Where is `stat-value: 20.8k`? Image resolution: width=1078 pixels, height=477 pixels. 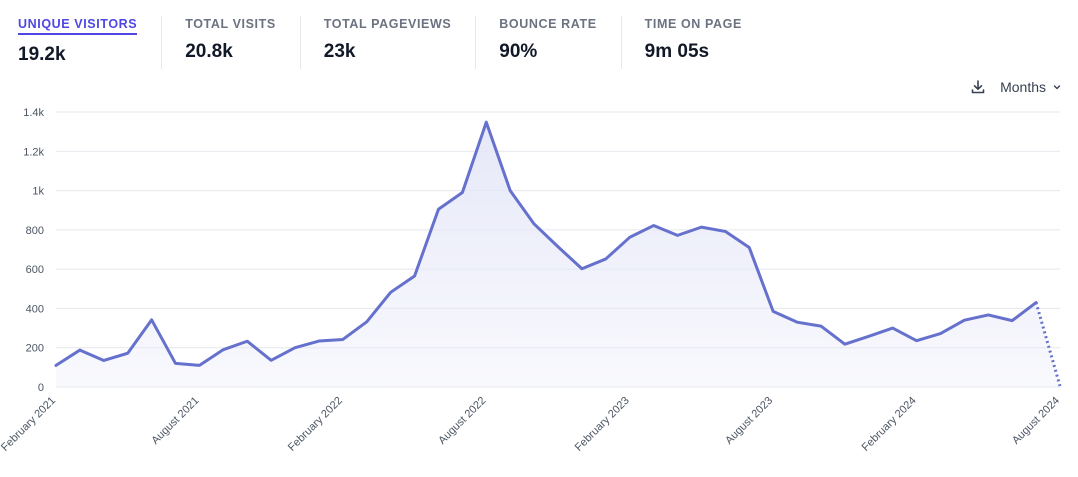
stat-value: 20.8k is located at coordinates (209, 51).